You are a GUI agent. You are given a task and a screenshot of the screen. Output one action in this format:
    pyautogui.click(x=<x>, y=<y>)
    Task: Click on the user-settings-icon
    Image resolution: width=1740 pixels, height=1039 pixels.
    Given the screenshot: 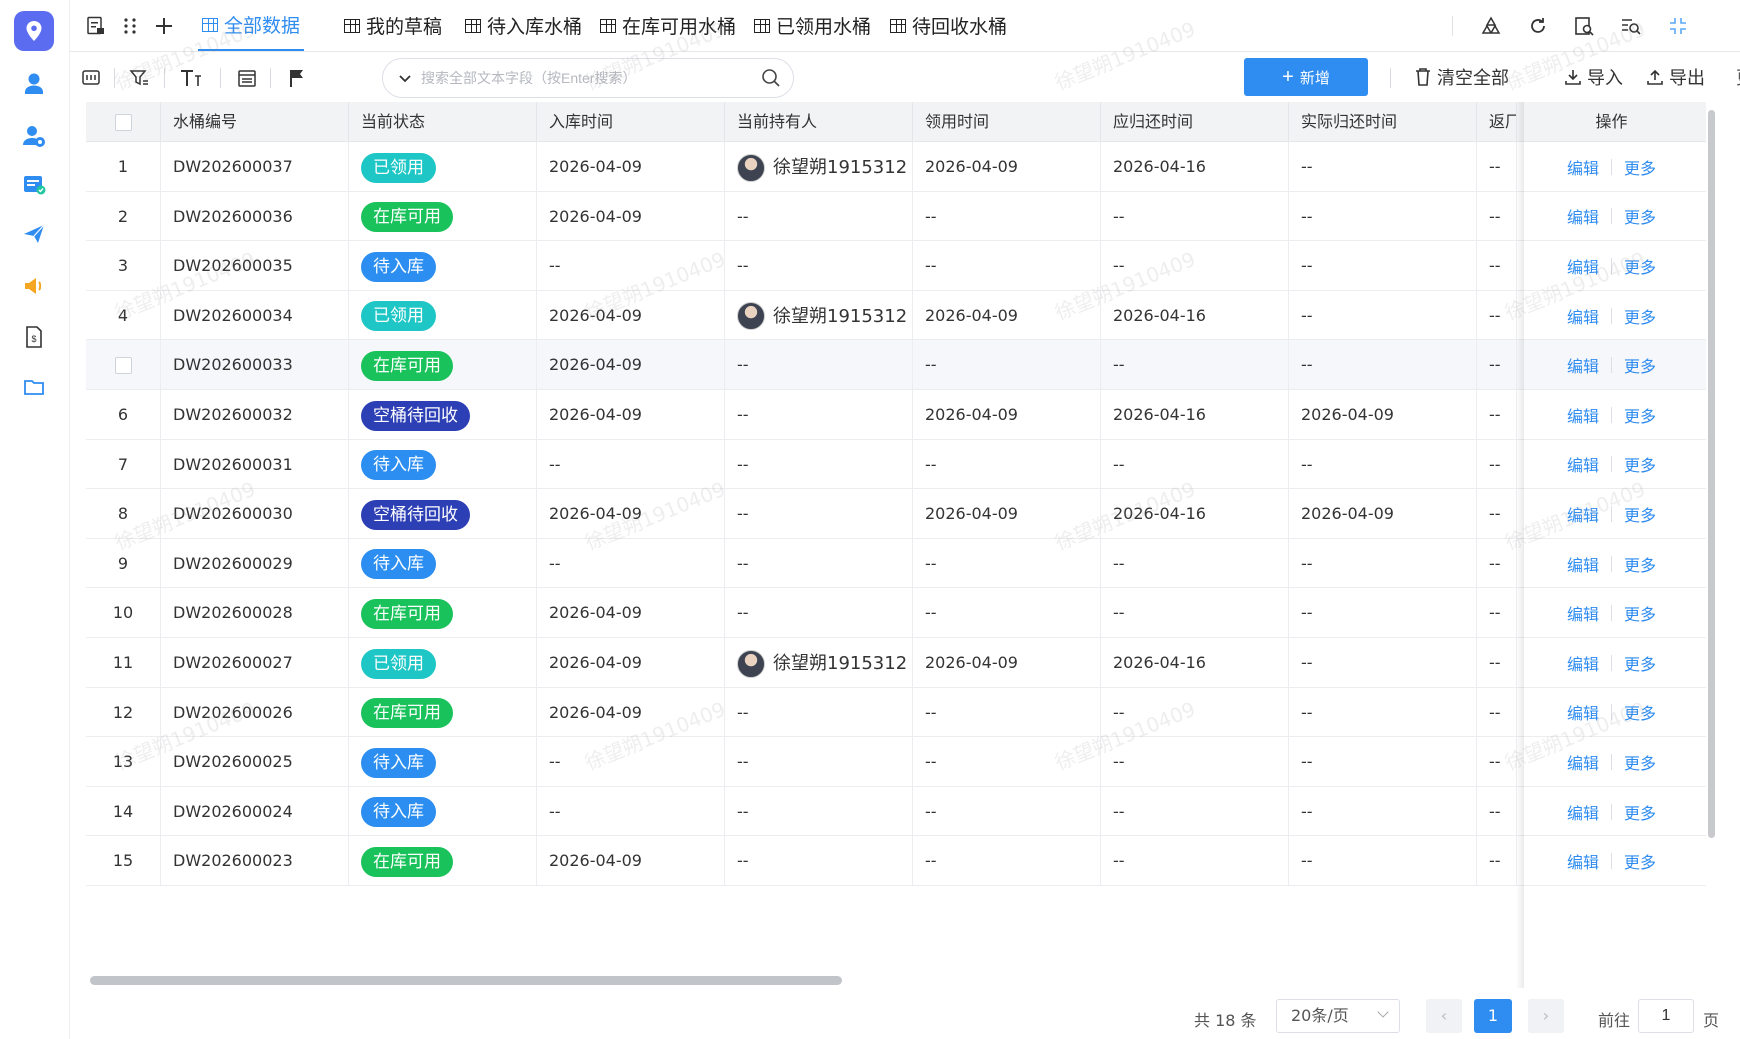 What is the action you would take?
    pyautogui.click(x=34, y=136)
    